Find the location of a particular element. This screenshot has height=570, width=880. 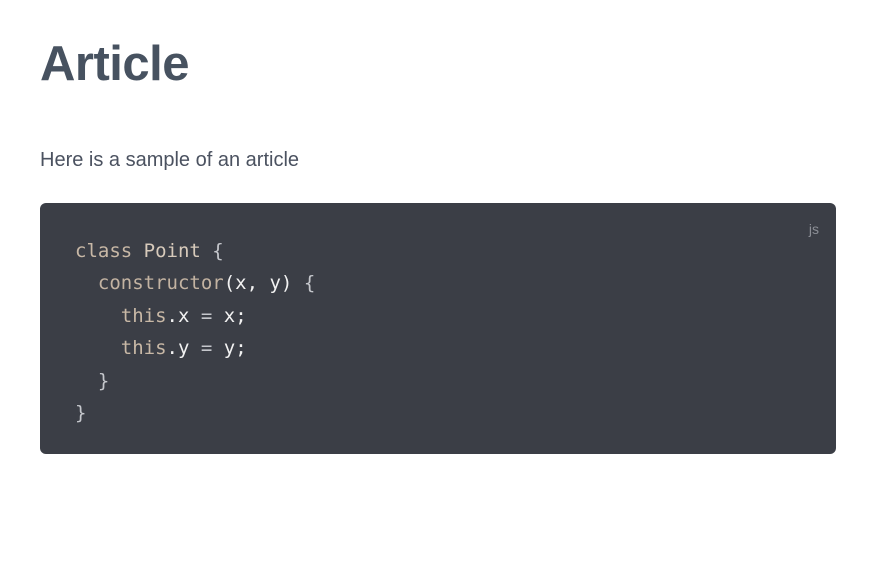

code-line: this.y = y; is located at coordinates (195, 348).